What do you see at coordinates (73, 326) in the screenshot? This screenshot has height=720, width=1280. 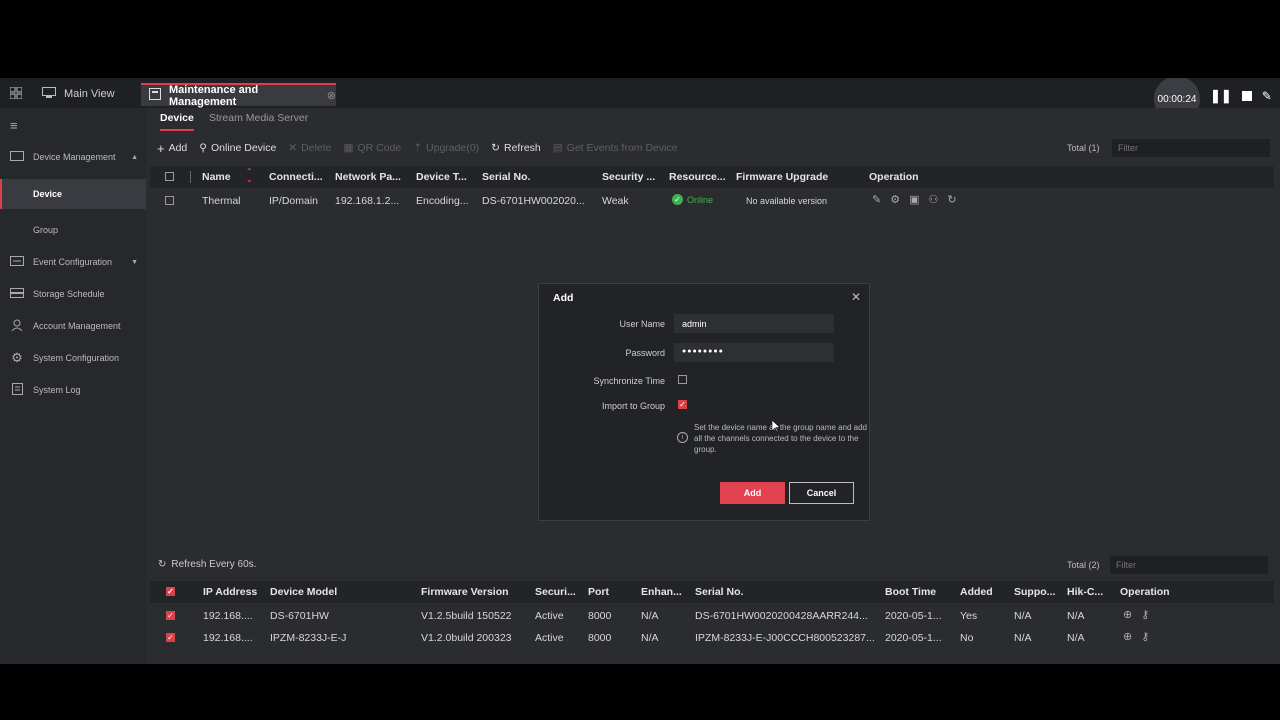 I see `sidebar-item-account-management: Account Management` at bounding box center [73, 326].